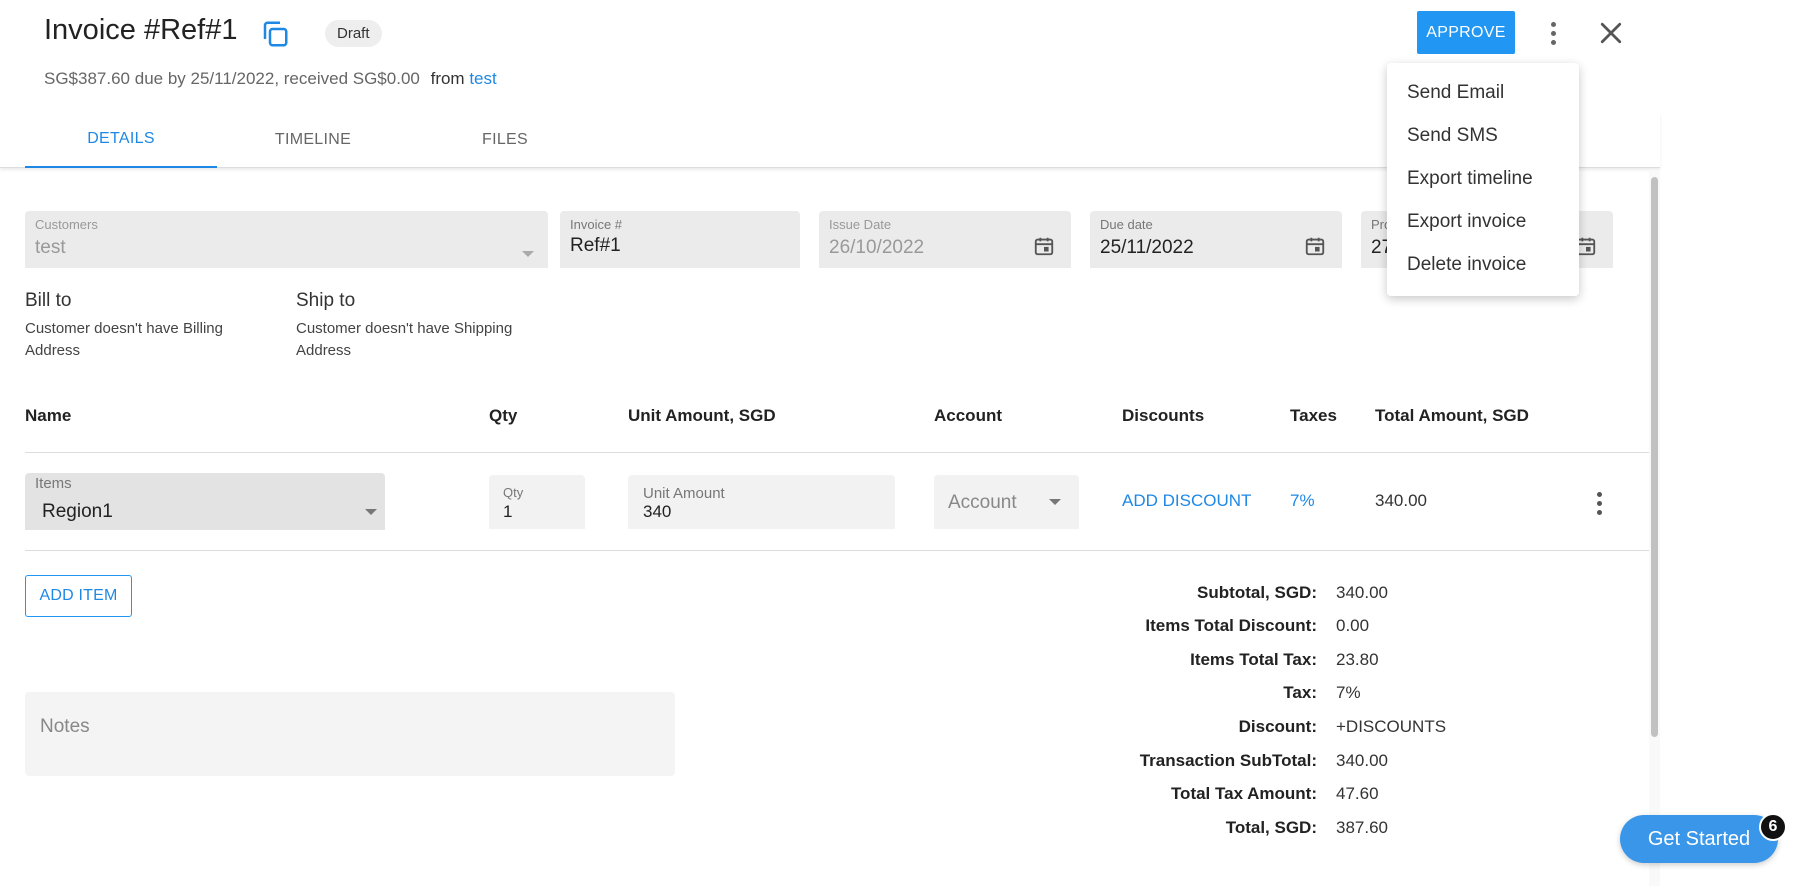  I want to click on row-more-options-icon, so click(1599, 503).